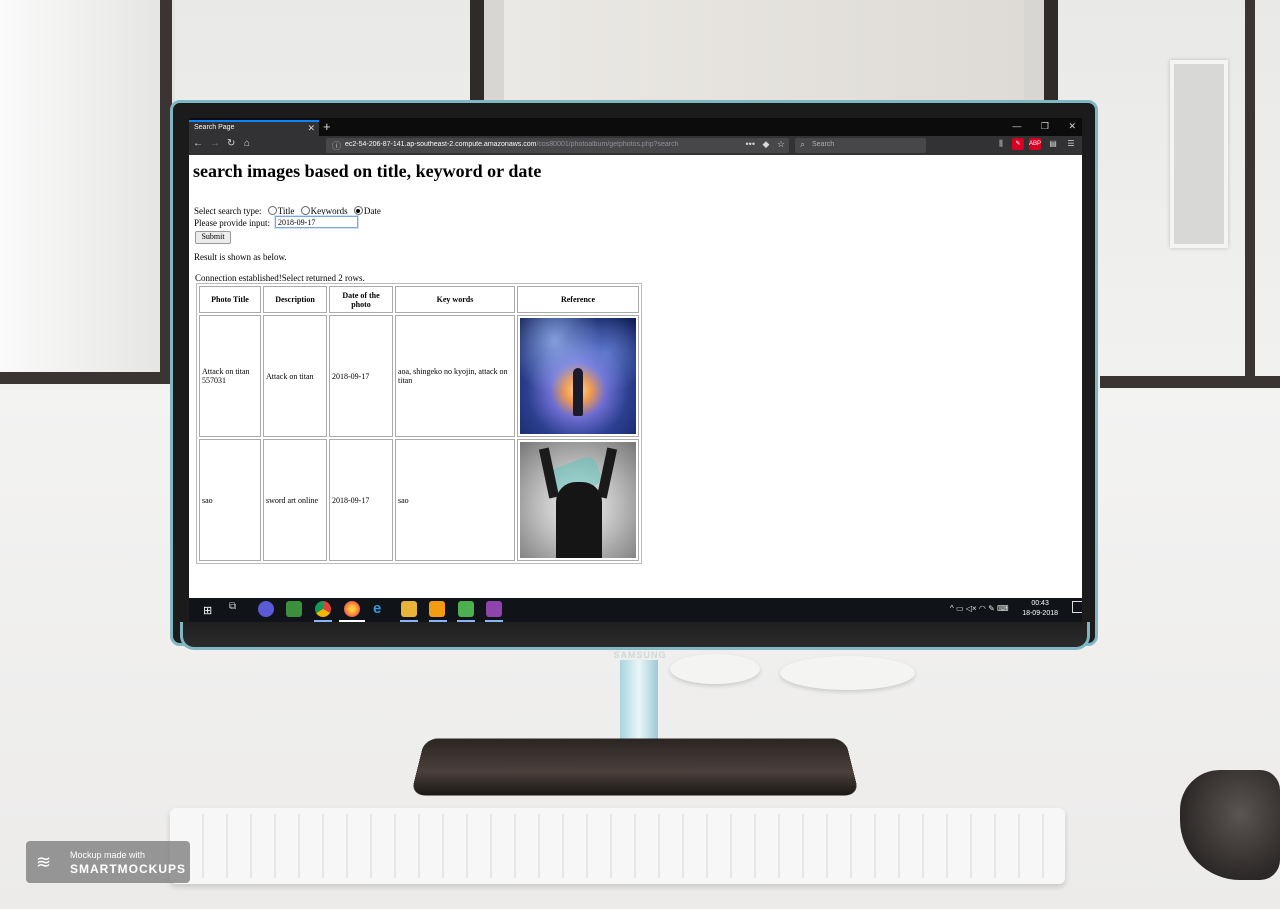  What do you see at coordinates (295, 299) in the screenshot?
I see `header-description: Description` at bounding box center [295, 299].